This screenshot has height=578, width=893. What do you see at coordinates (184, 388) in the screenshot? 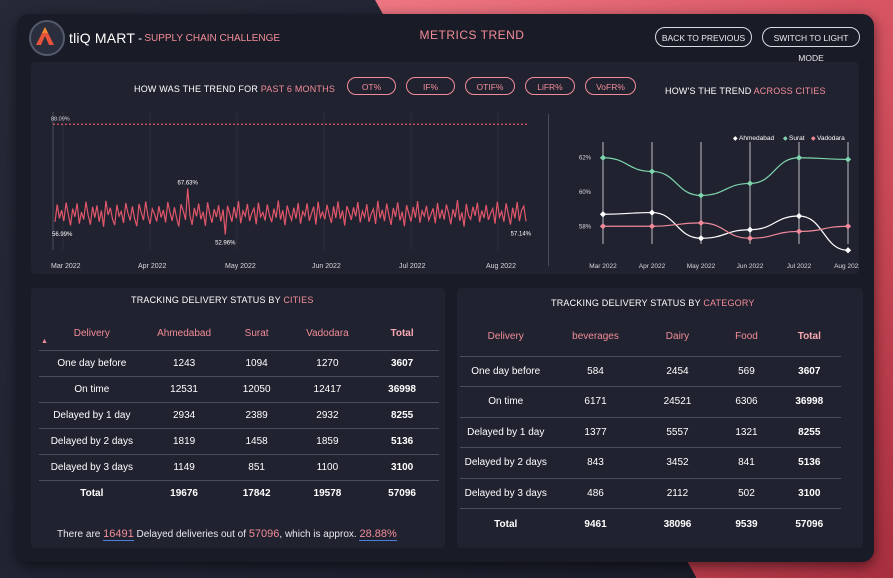
I see `table-cell: 12531` at bounding box center [184, 388].